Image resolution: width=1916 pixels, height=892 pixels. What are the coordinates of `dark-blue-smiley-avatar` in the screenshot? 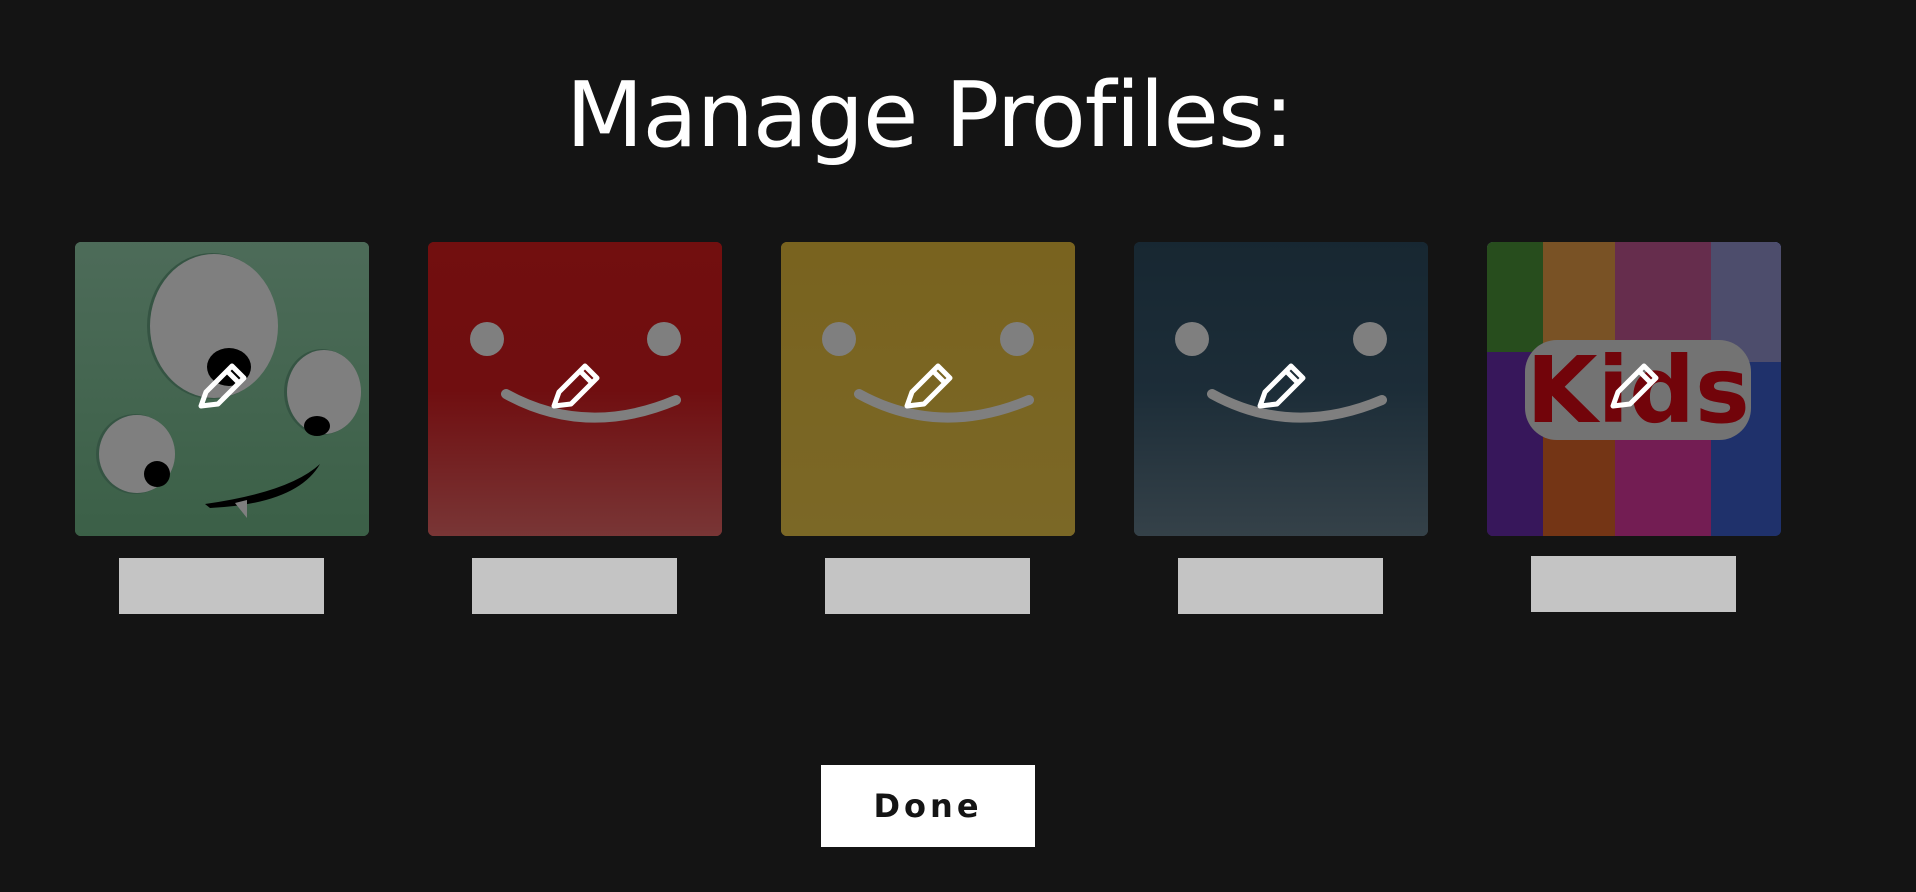 It's located at (1281, 389).